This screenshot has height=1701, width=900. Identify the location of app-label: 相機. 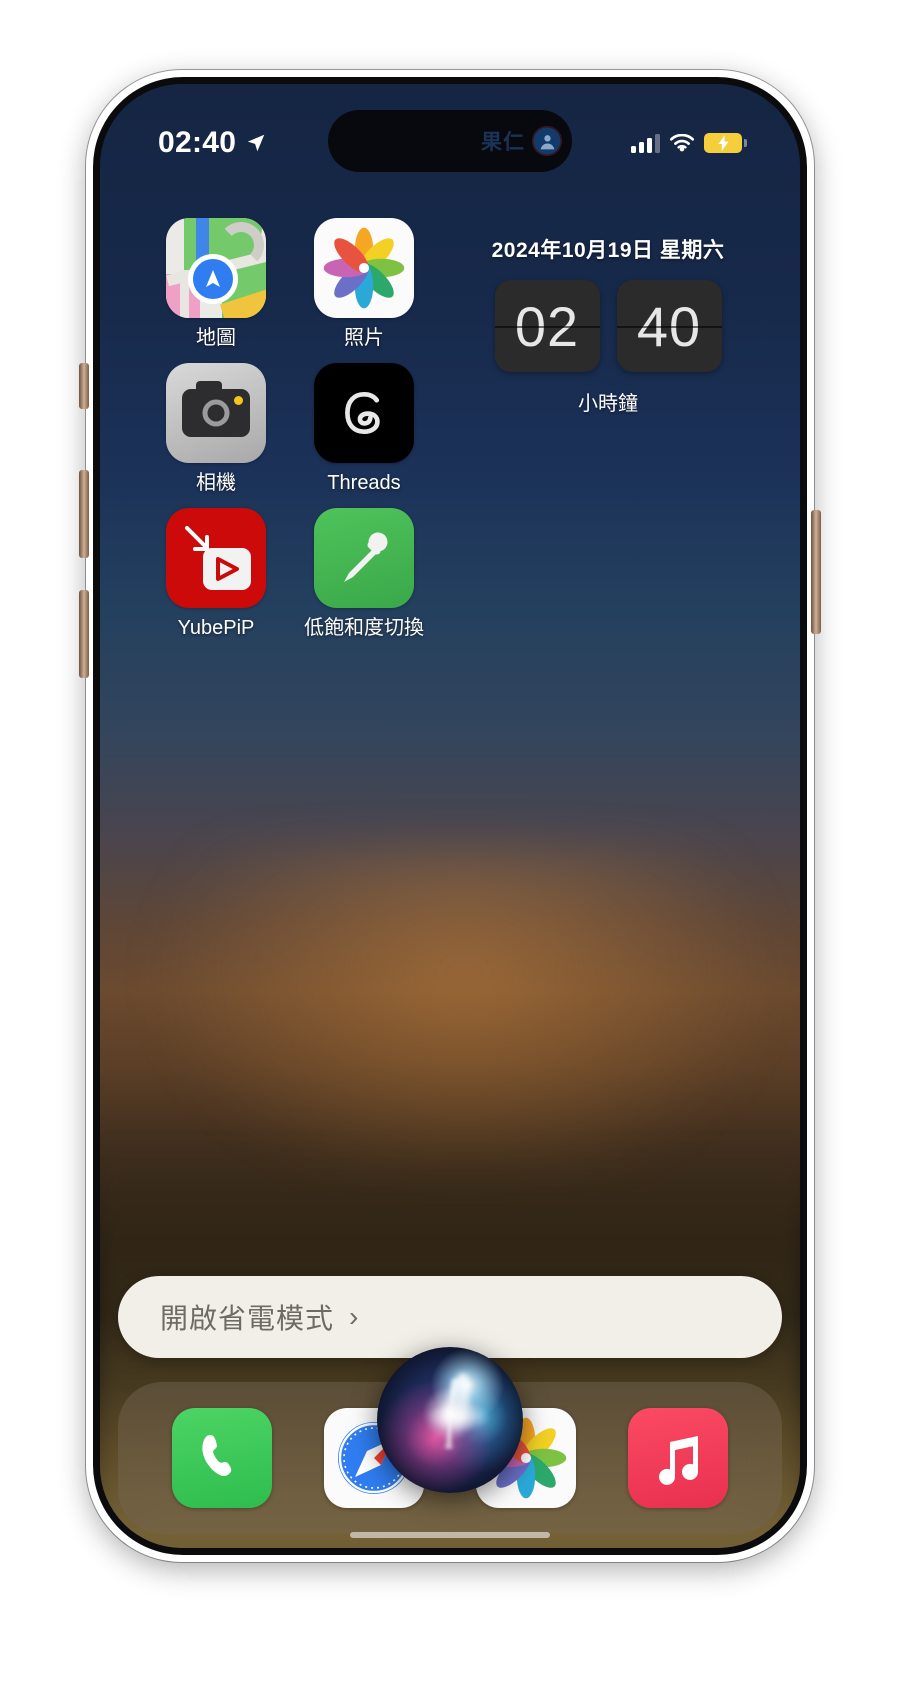
(216, 483).